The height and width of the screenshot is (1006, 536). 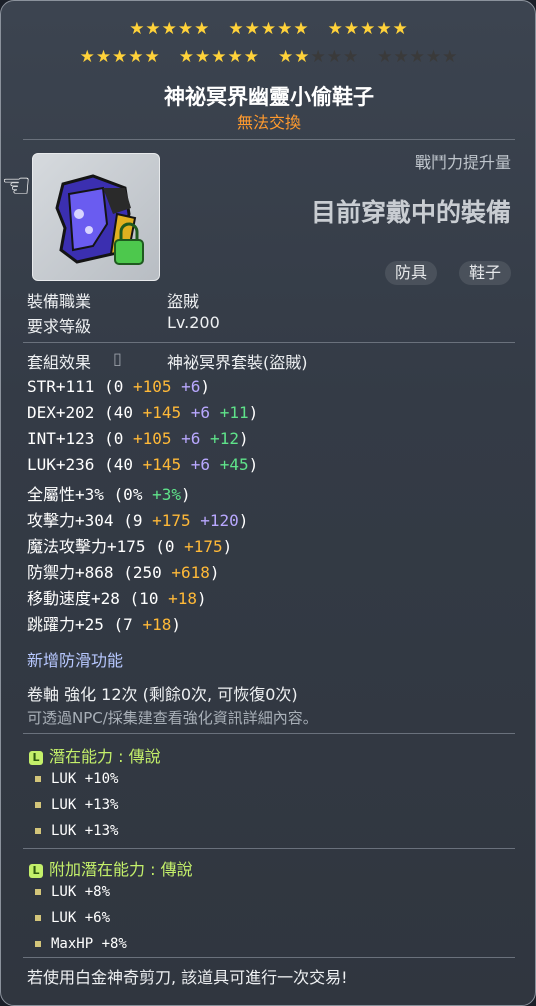 I want to click on additional-potential-line: MaxHP +8%, so click(x=81, y=944).